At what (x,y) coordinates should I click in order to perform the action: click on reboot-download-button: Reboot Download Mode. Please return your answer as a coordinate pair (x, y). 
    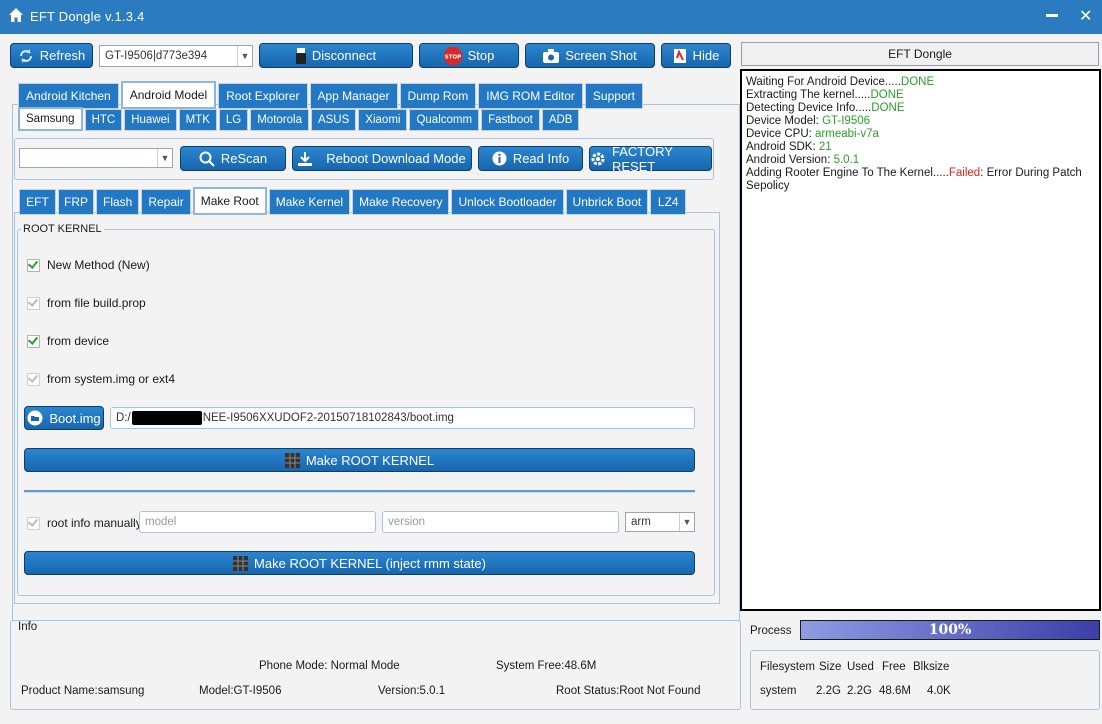
    Looking at the image, I should click on (382, 158).